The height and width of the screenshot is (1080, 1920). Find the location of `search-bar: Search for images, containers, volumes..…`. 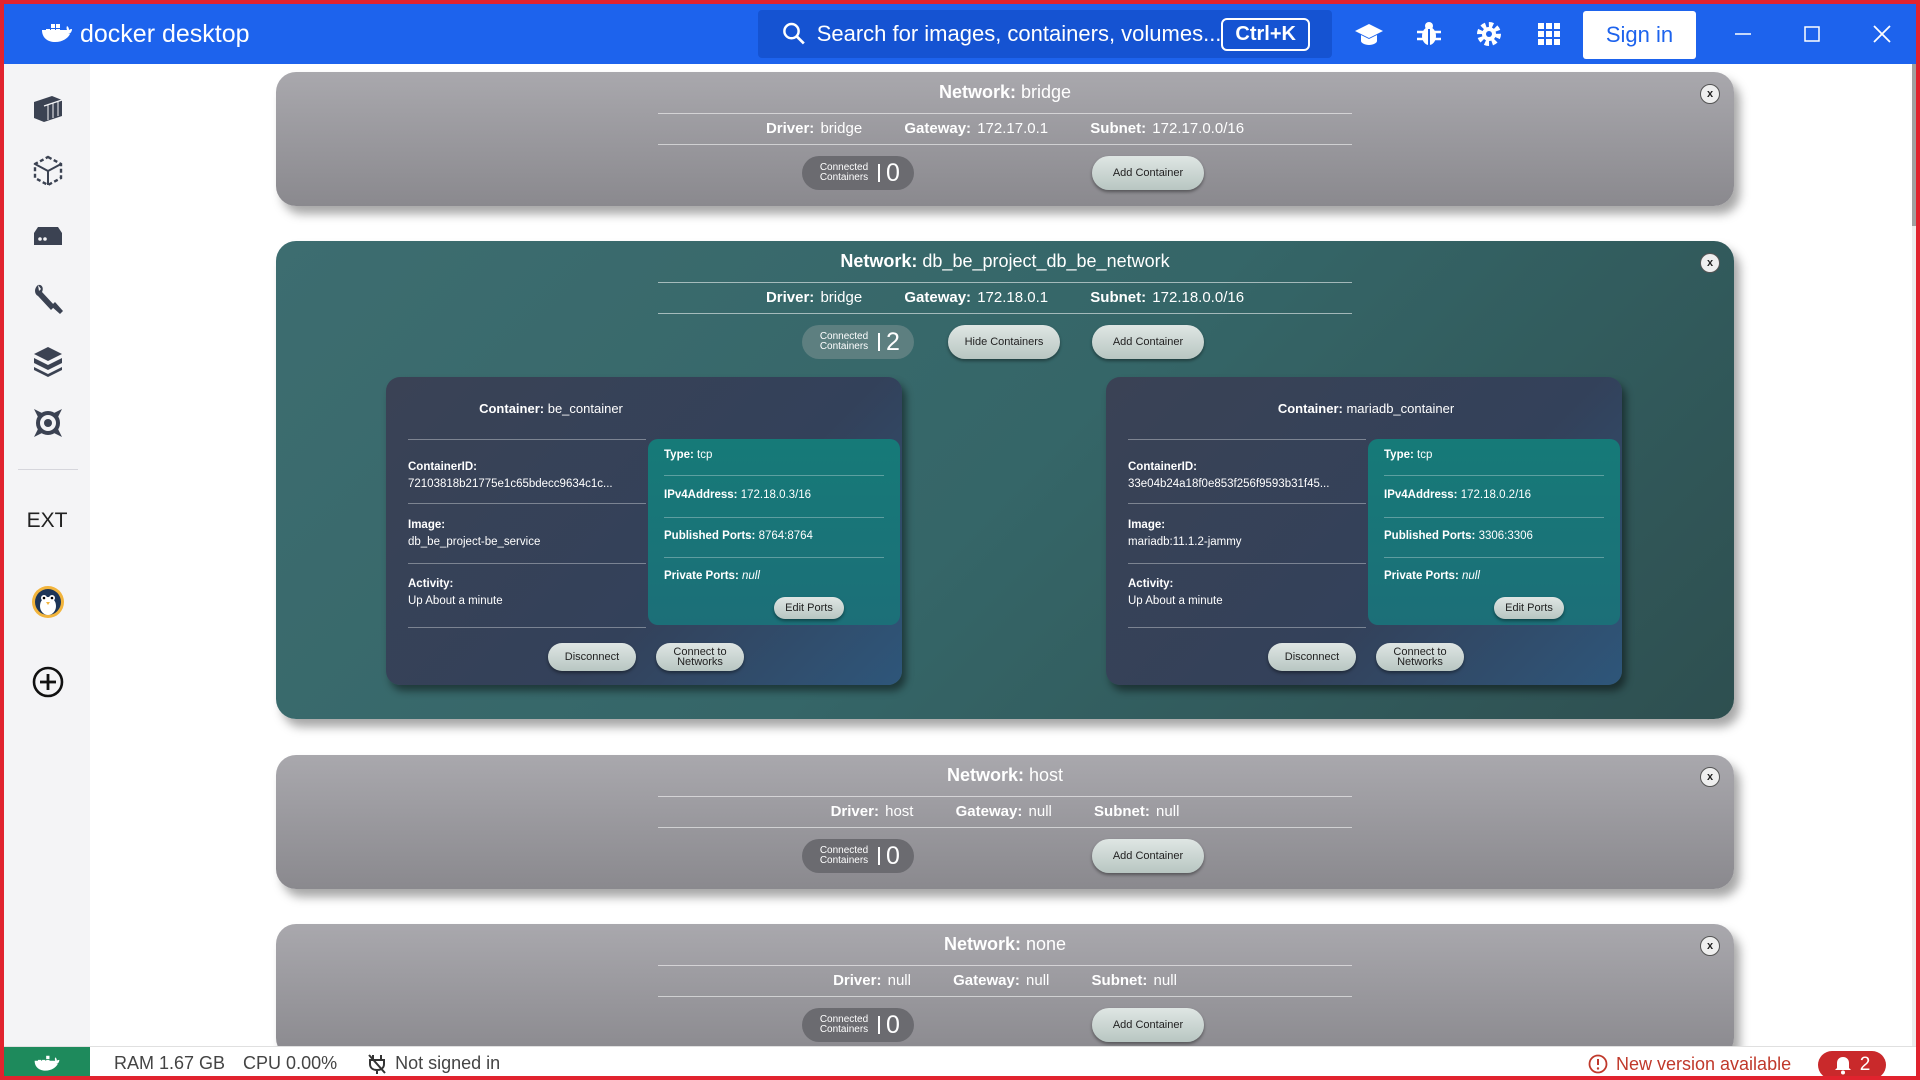

search-bar: Search for images, containers, volumes..… is located at coordinates (1045, 34).